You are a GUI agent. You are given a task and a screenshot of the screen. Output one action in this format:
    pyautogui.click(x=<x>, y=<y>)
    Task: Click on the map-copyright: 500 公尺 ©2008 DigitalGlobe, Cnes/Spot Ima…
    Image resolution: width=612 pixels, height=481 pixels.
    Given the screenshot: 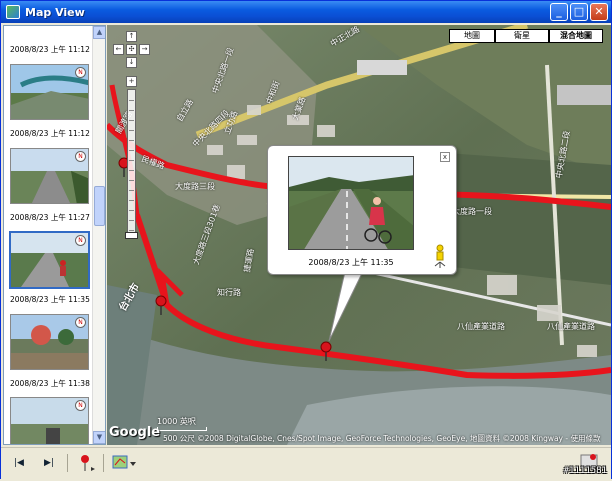 What is the action you would take?
    pyautogui.click(x=386, y=438)
    